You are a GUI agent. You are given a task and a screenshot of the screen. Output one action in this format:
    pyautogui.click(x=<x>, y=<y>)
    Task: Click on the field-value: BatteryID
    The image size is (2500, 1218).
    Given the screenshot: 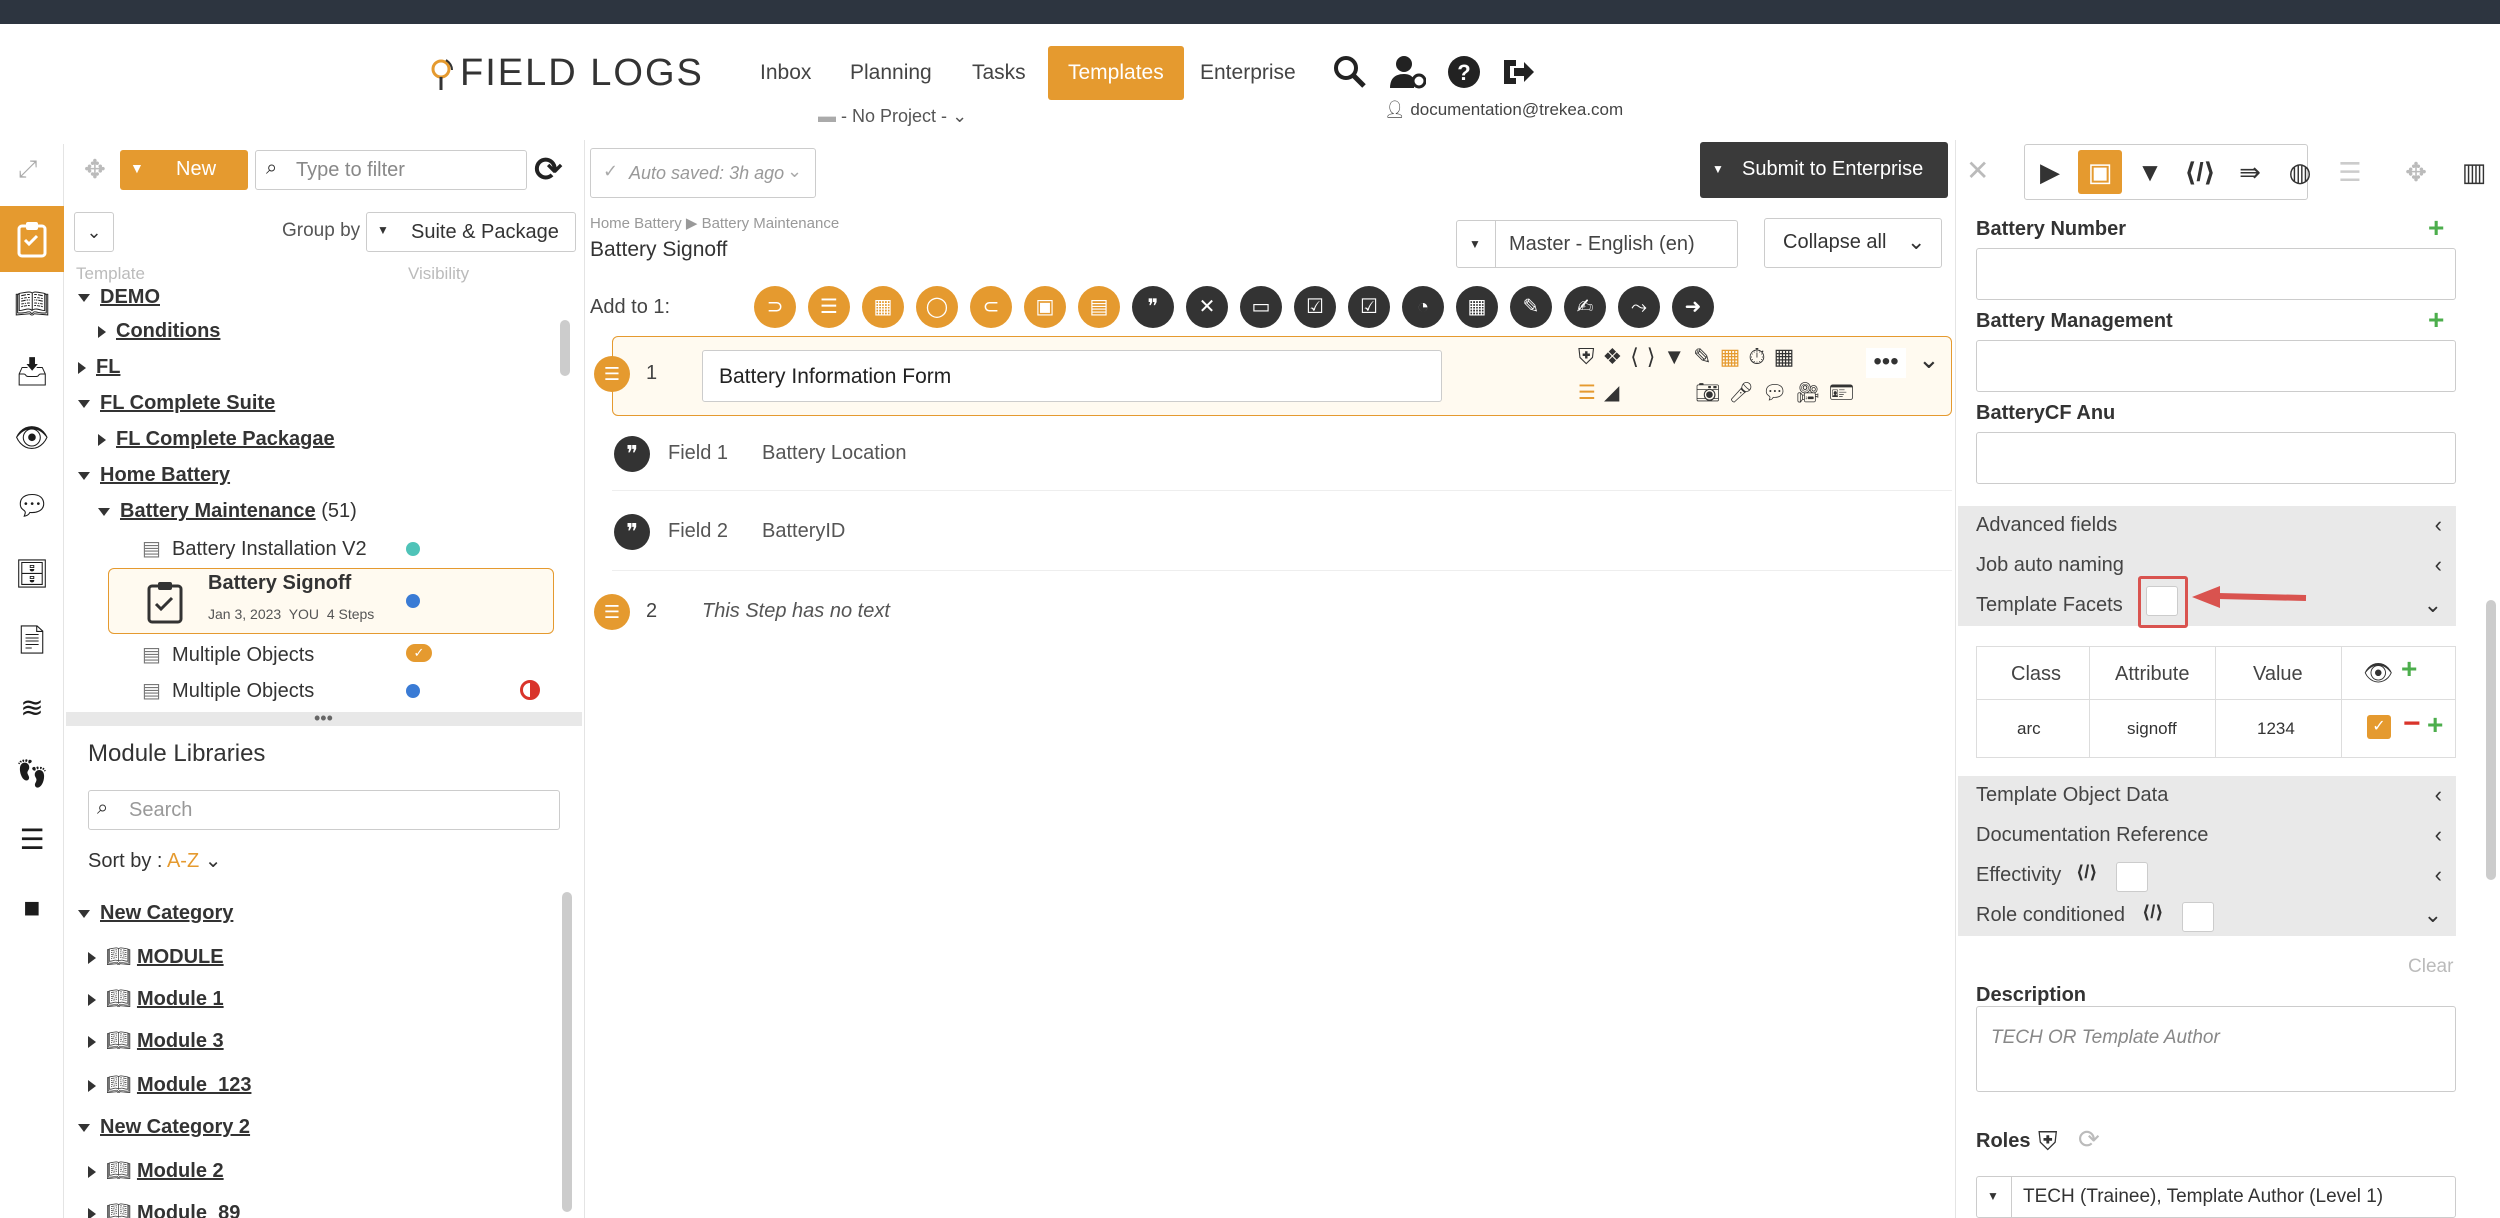 What is the action you would take?
    pyautogui.click(x=803, y=531)
    